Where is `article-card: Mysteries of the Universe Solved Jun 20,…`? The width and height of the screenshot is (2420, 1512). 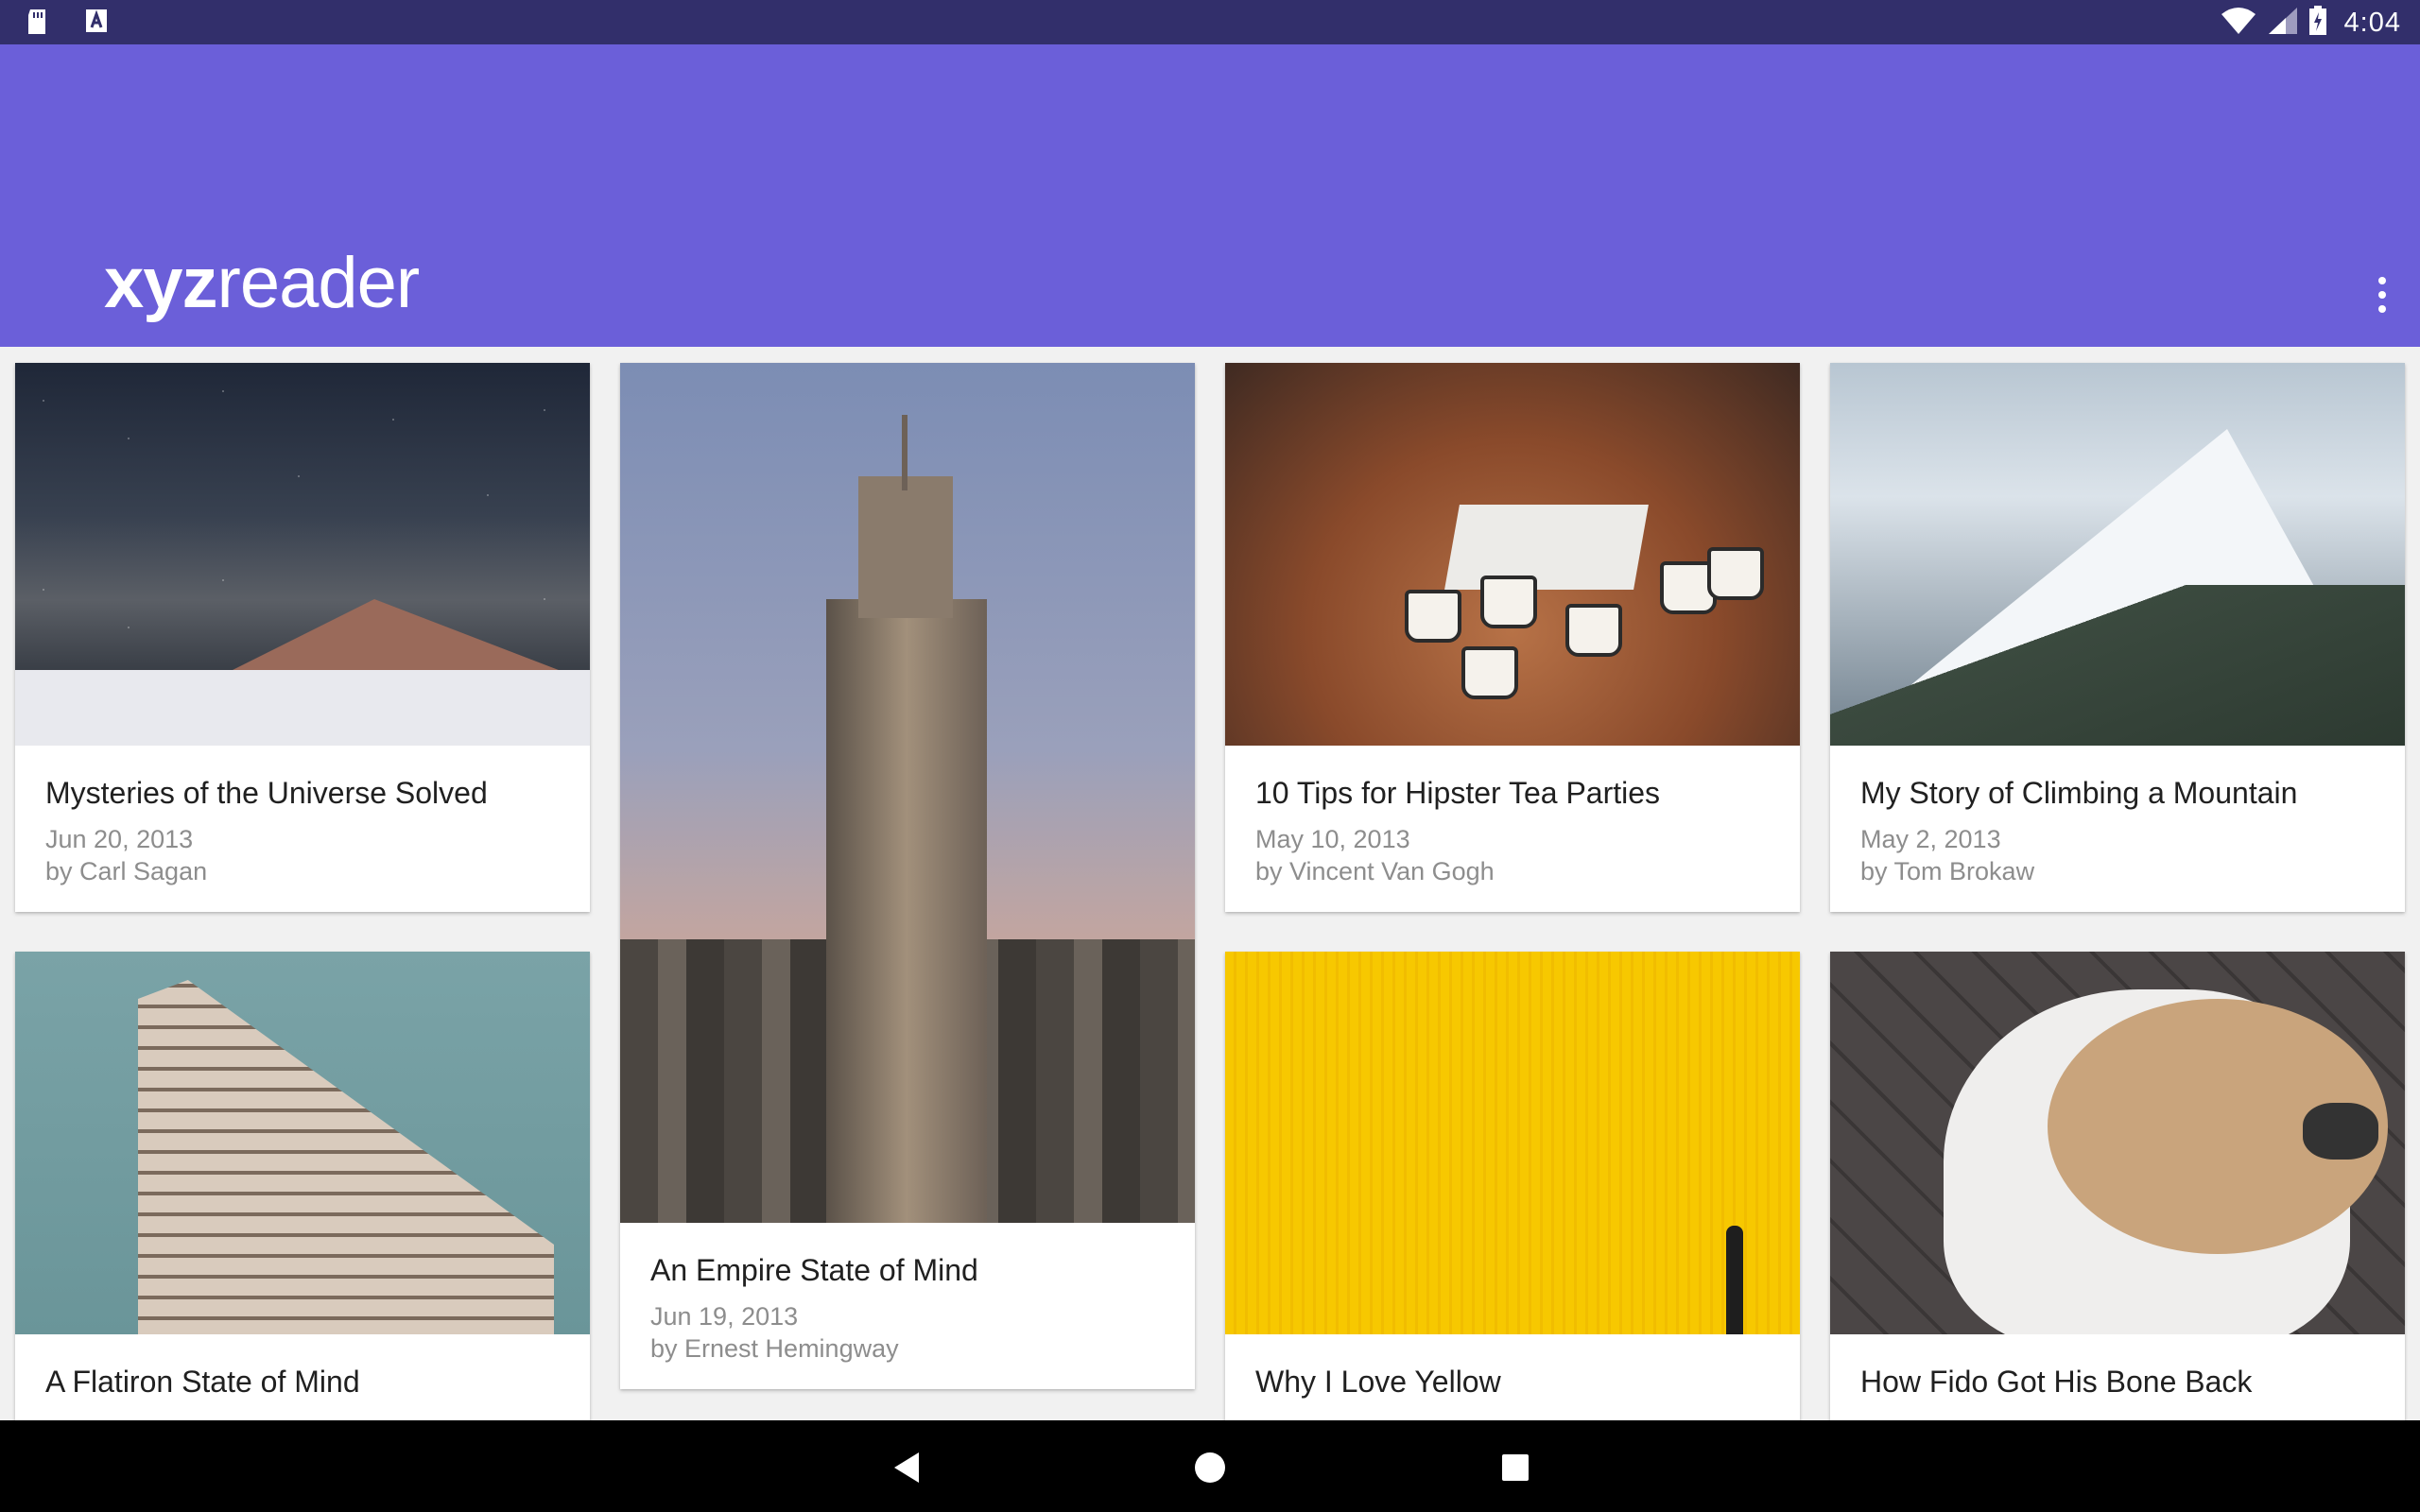
article-card: Mysteries of the Universe Solved Jun 20,… is located at coordinates (302, 638).